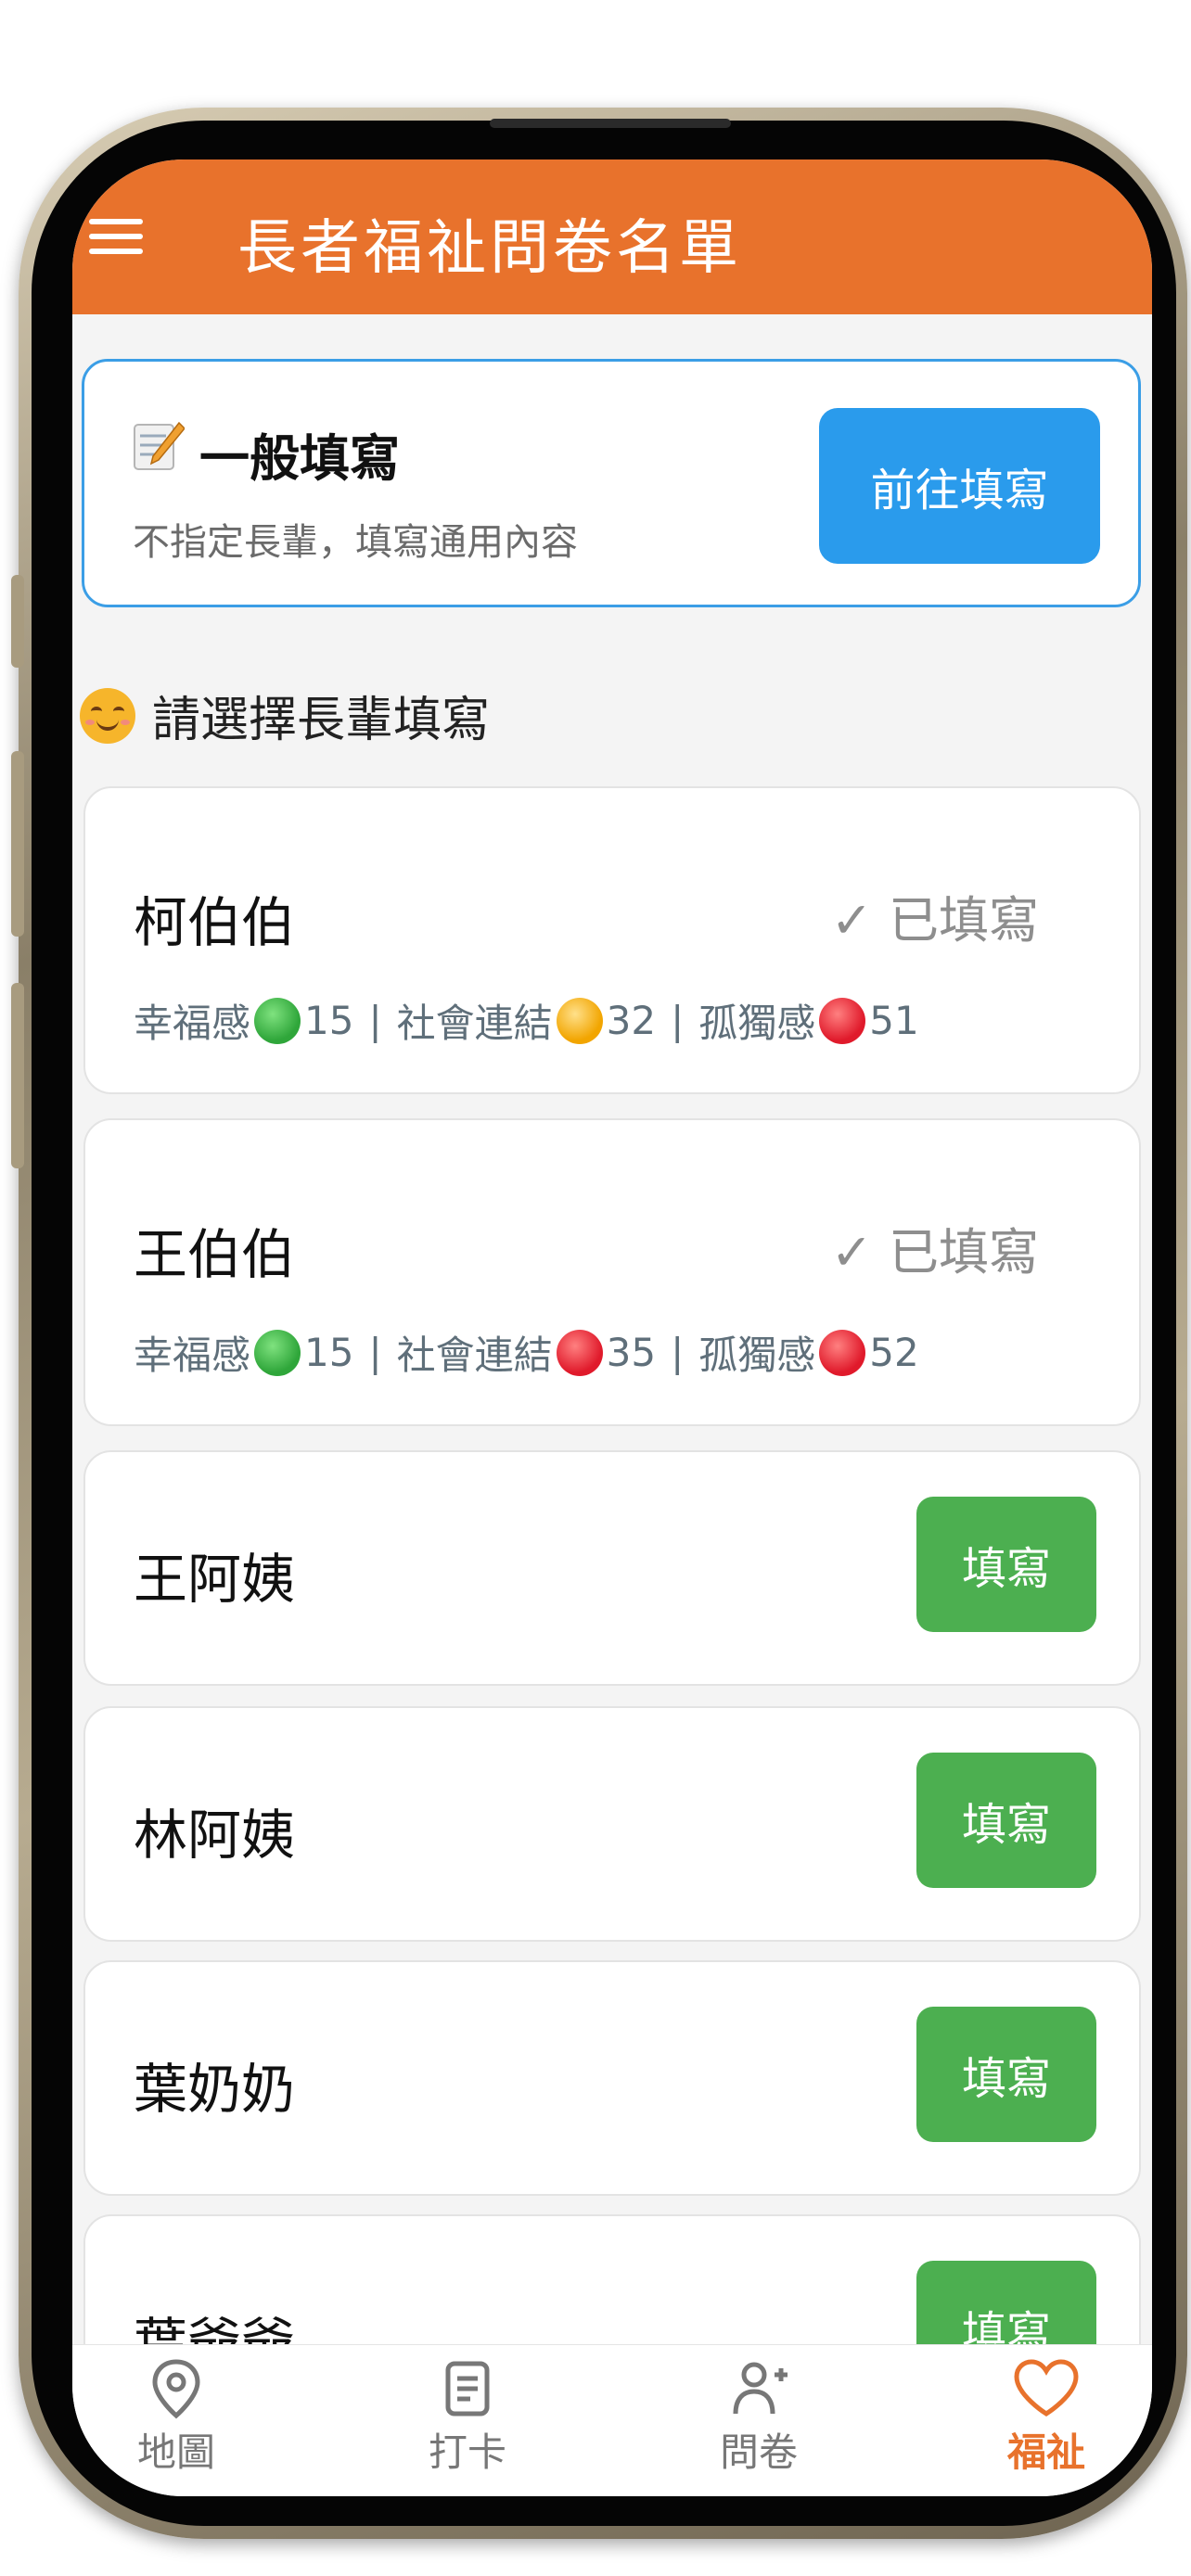  I want to click on elder-card: 林阿姨 填寫, so click(612, 1824).